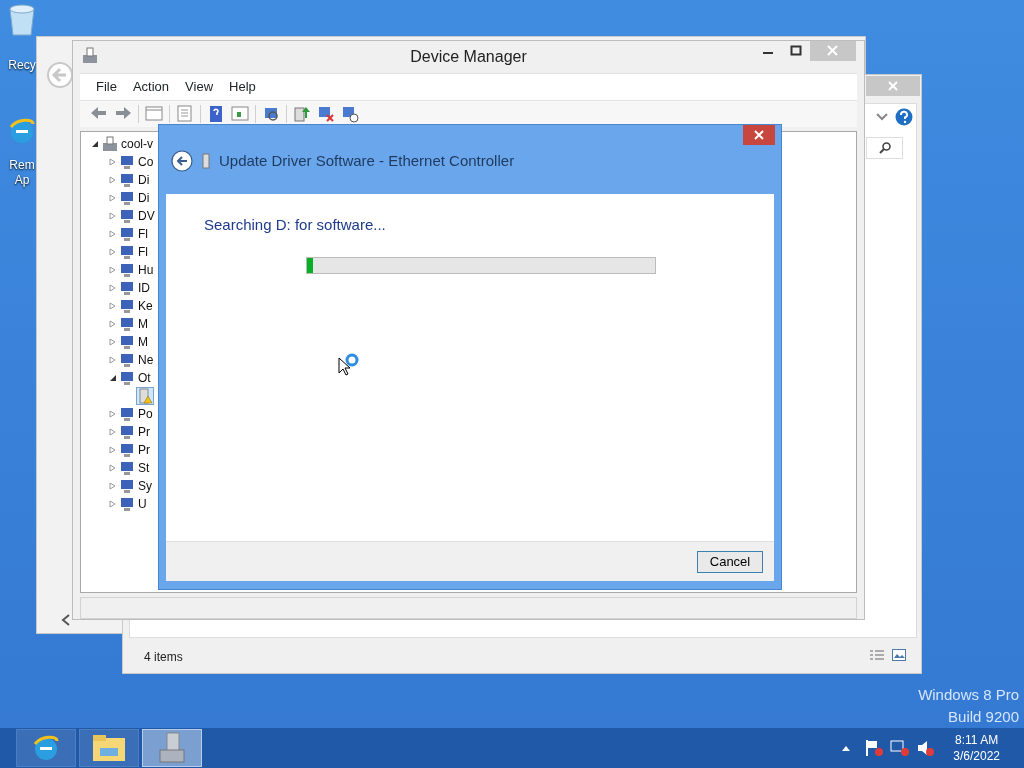 The height and width of the screenshot is (768, 1024). What do you see at coordinates (22, 180) in the screenshot?
I see `icon-label: Ap` at bounding box center [22, 180].